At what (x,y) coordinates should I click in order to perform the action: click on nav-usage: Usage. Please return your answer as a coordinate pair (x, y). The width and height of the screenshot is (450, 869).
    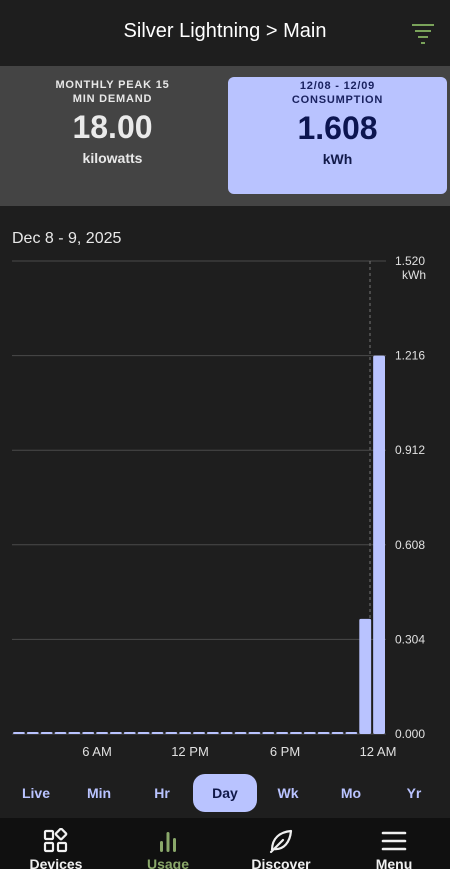
    Looking at the image, I should click on (168, 843).